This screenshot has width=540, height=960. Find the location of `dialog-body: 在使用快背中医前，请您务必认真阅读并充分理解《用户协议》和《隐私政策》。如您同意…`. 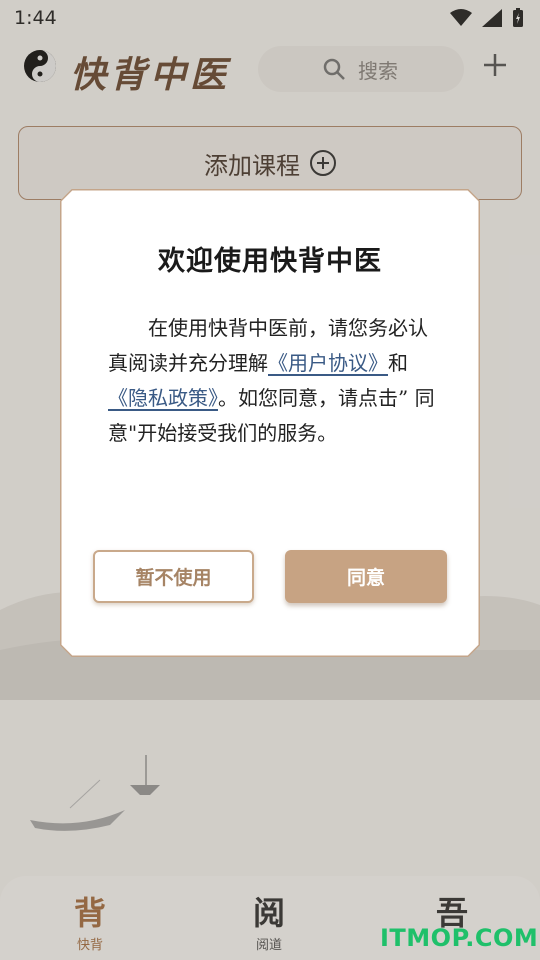

dialog-body: 在使用快背中医前，请您务必认真阅读并充分理解《用户协议》和《隐私政策》。如您同意… is located at coordinates (273, 381).